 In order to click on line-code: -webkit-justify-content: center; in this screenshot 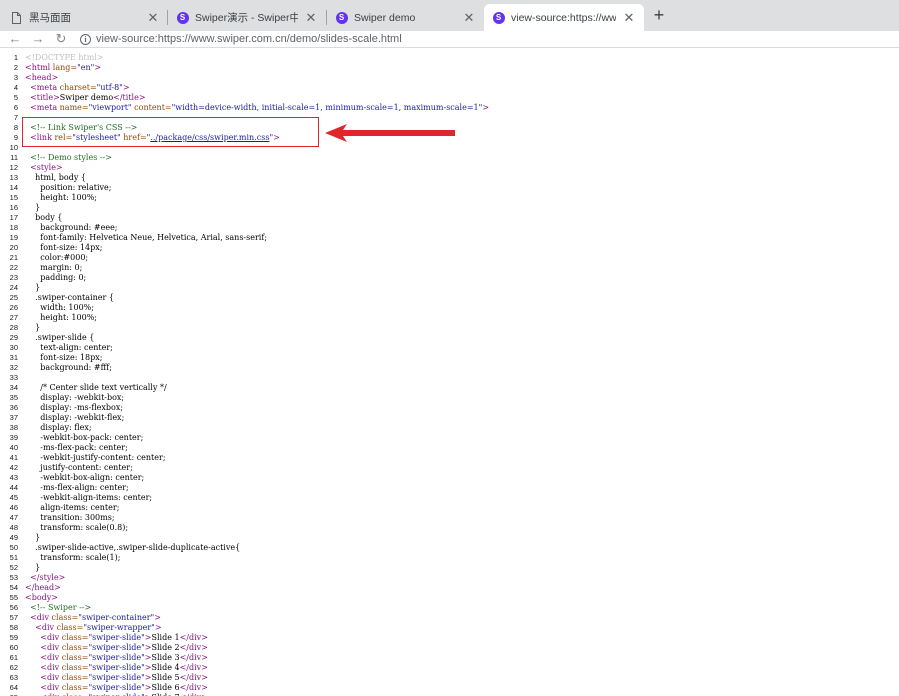, I will do `click(95, 458)`.